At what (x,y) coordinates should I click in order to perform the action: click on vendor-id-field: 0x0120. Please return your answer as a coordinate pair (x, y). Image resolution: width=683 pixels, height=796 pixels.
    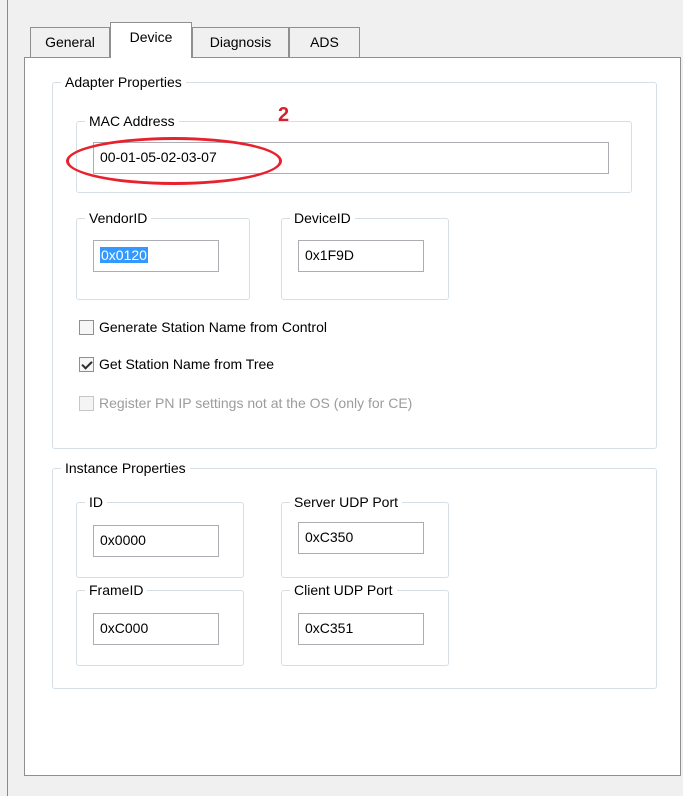
    Looking at the image, I should click on (156, 256).